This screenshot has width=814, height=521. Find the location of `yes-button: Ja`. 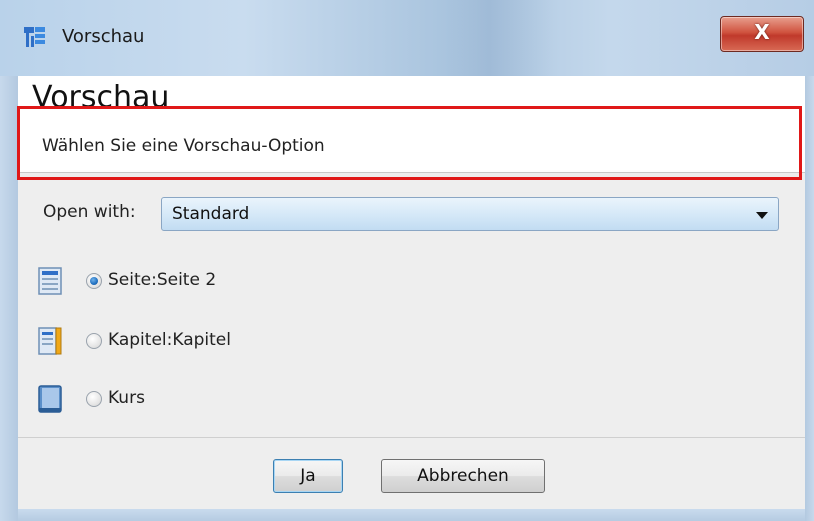

yes-button: Ja is located at coordinates (308, 476).